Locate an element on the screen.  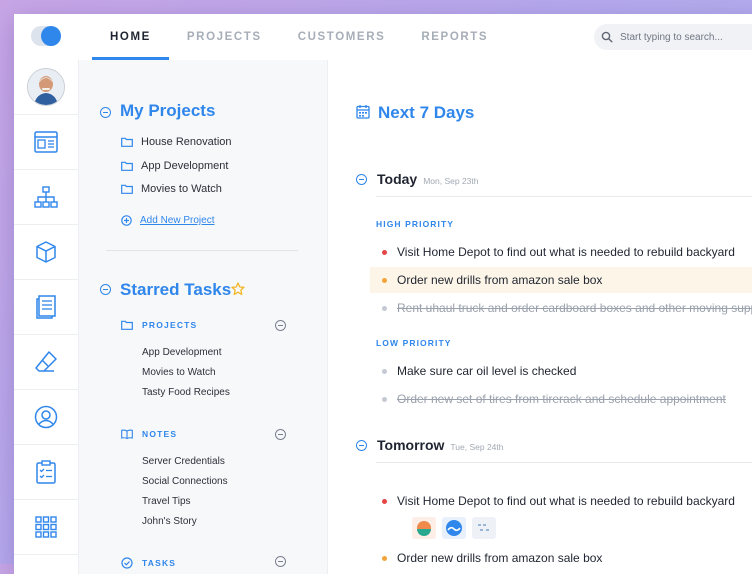
plus-circle-icon is located at coordinates (126, 220).